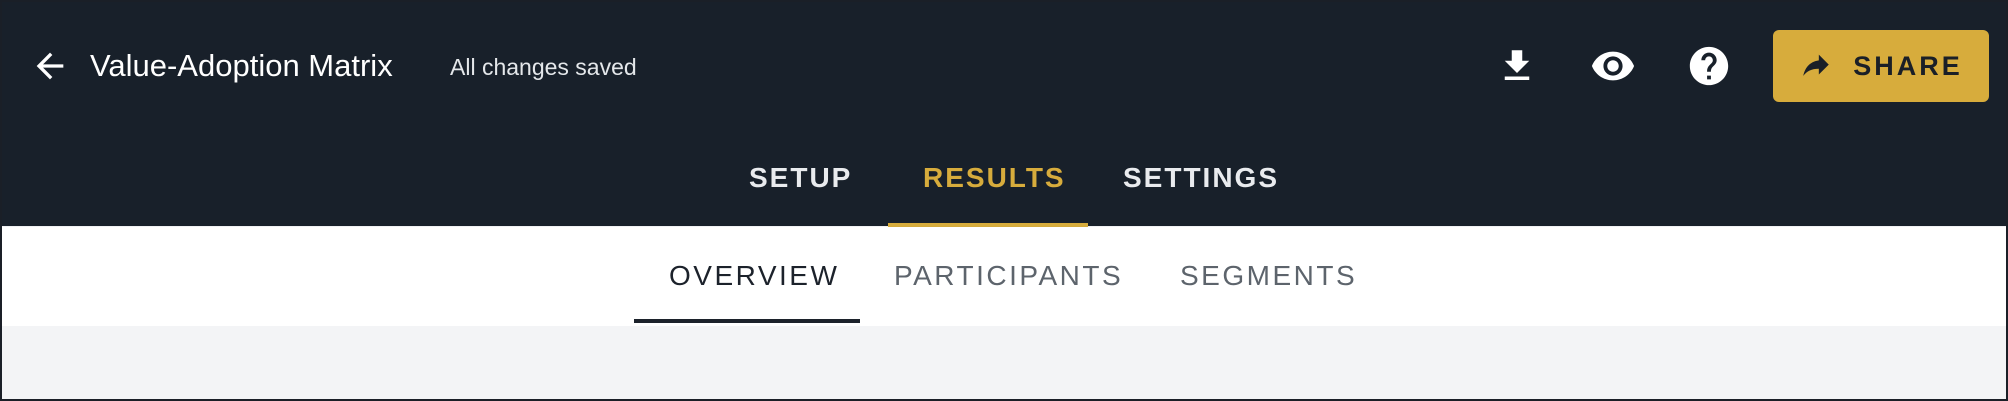 This screenshot has width=2008, height=401. Describe the element at coordinates (747, 321) in the screenshot. I see `active-subtab-indicator` at that location.